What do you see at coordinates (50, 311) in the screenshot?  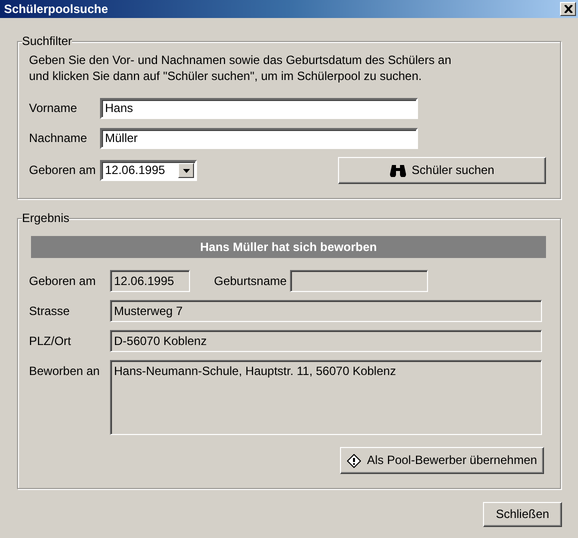 I see `field-label: Strasse` at bounding box center [50, 311].